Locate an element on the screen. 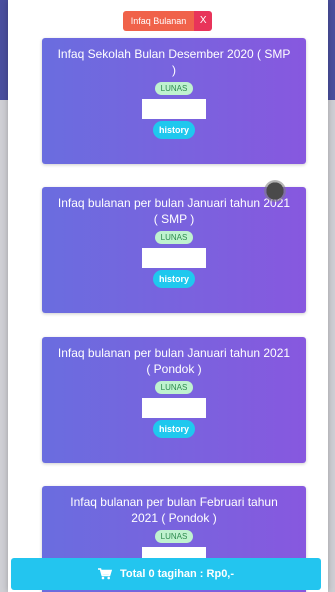 The height and width of the screenshot is (592, 335). loading-spinner-icon is located at coordinates (275, 191).